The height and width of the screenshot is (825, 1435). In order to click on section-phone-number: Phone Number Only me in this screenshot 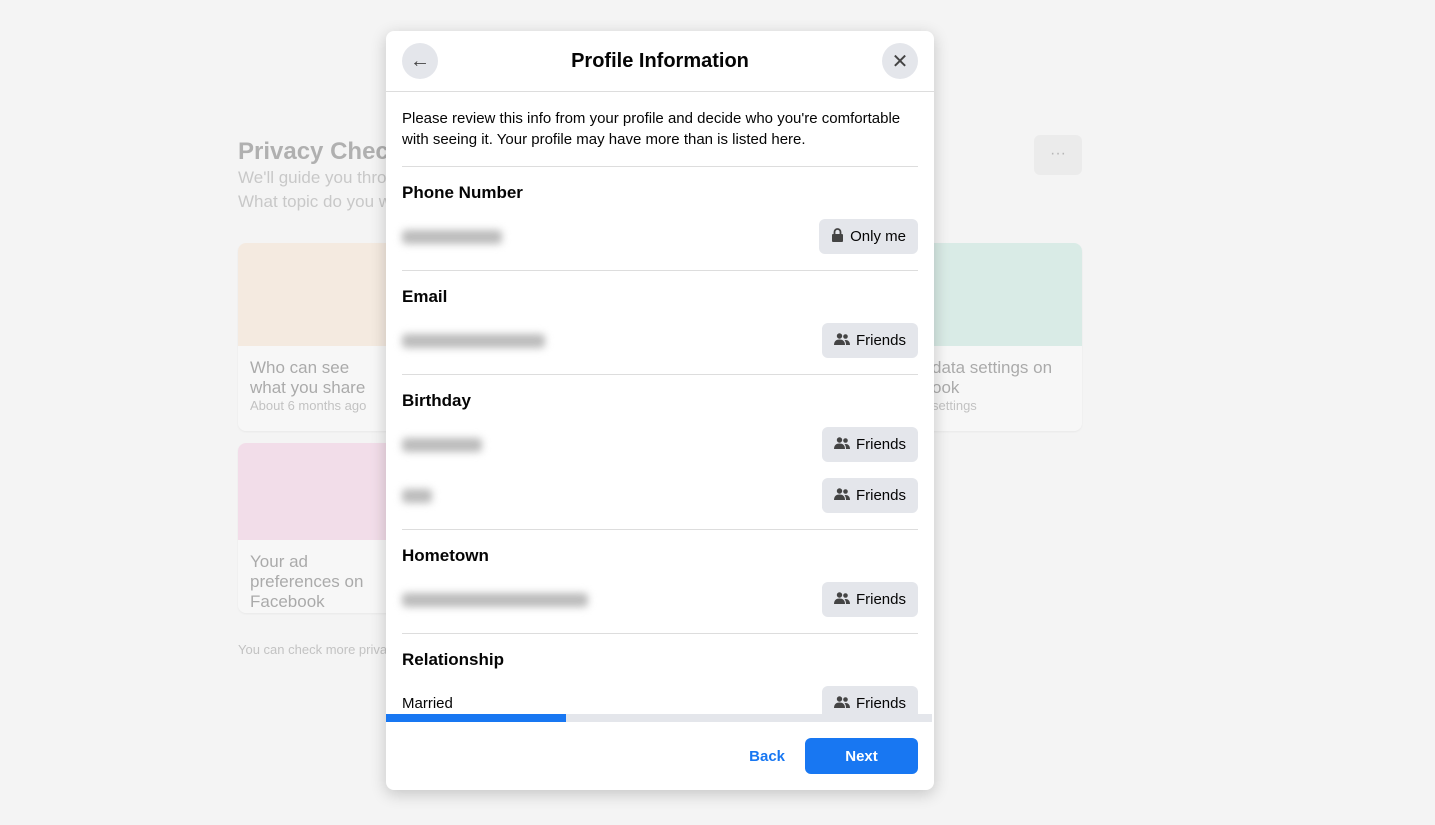, I will do `click(660, 219)`.